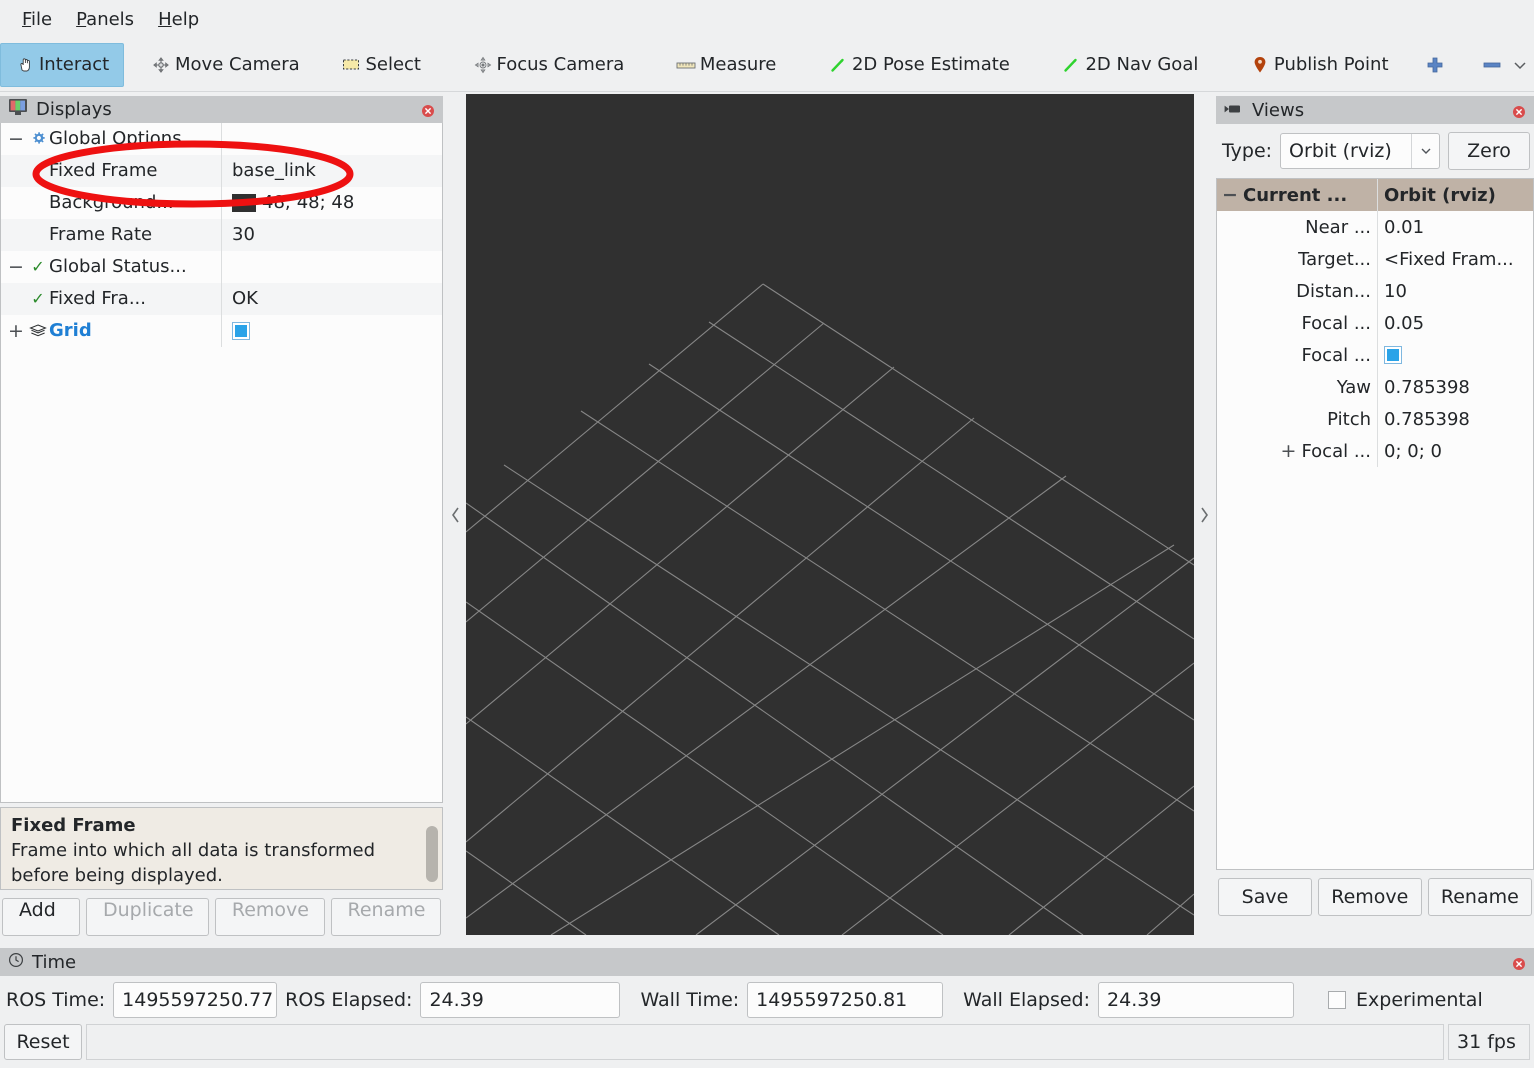 This screenshot has height=1068, width=1534. Describe the element at coordinates (1265, 897) in the screenshot. I see `save-view-button: Save` at that location.